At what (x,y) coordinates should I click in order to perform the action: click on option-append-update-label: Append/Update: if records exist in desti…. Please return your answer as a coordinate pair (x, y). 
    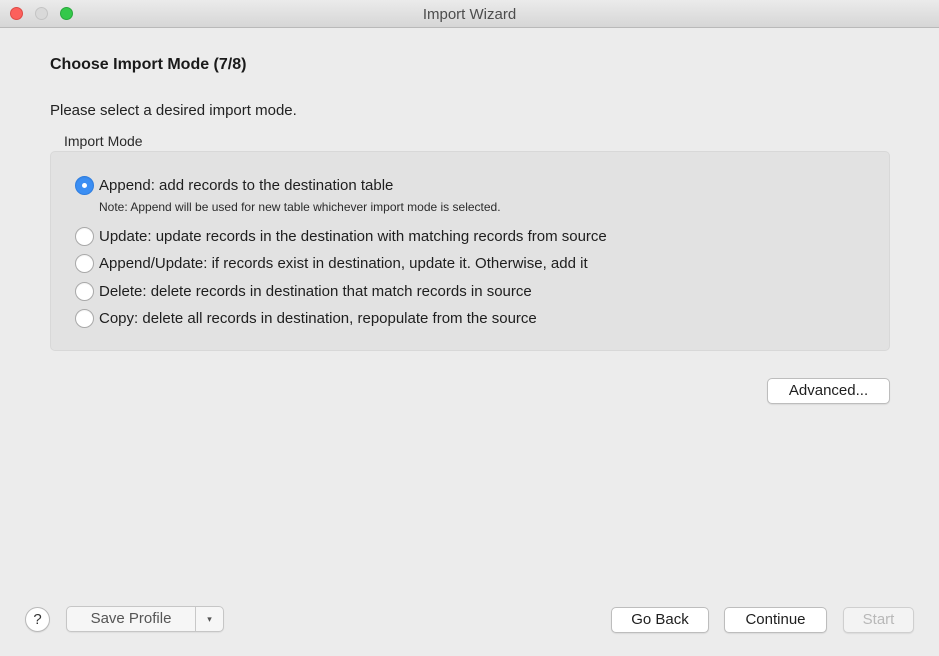
    Looking at the image, I should click on (343, 263).